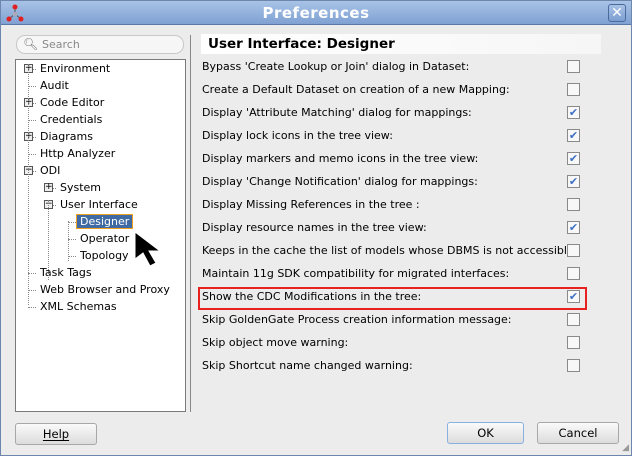  I want to click on tree-item-code-editor: Code Editor, so click(72, 103).